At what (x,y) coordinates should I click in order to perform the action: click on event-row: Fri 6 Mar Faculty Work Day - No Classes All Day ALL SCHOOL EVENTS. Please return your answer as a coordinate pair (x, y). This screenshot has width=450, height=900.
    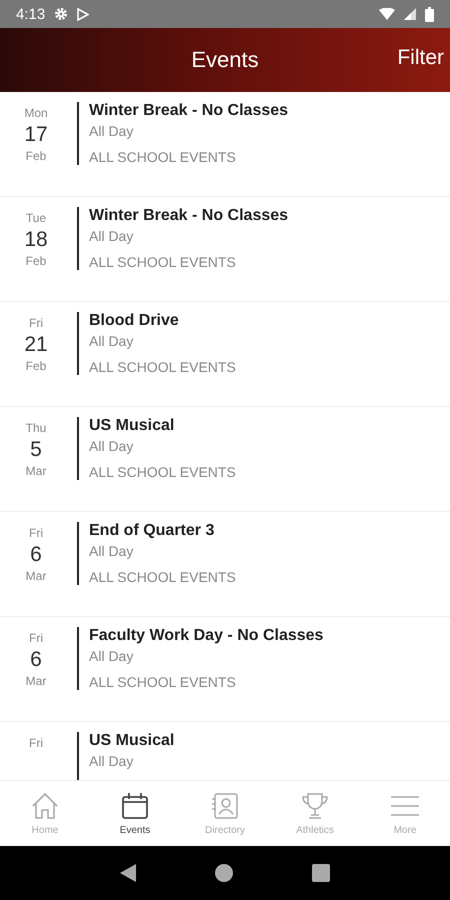
    Looking at the image, I should click on (225, 669).